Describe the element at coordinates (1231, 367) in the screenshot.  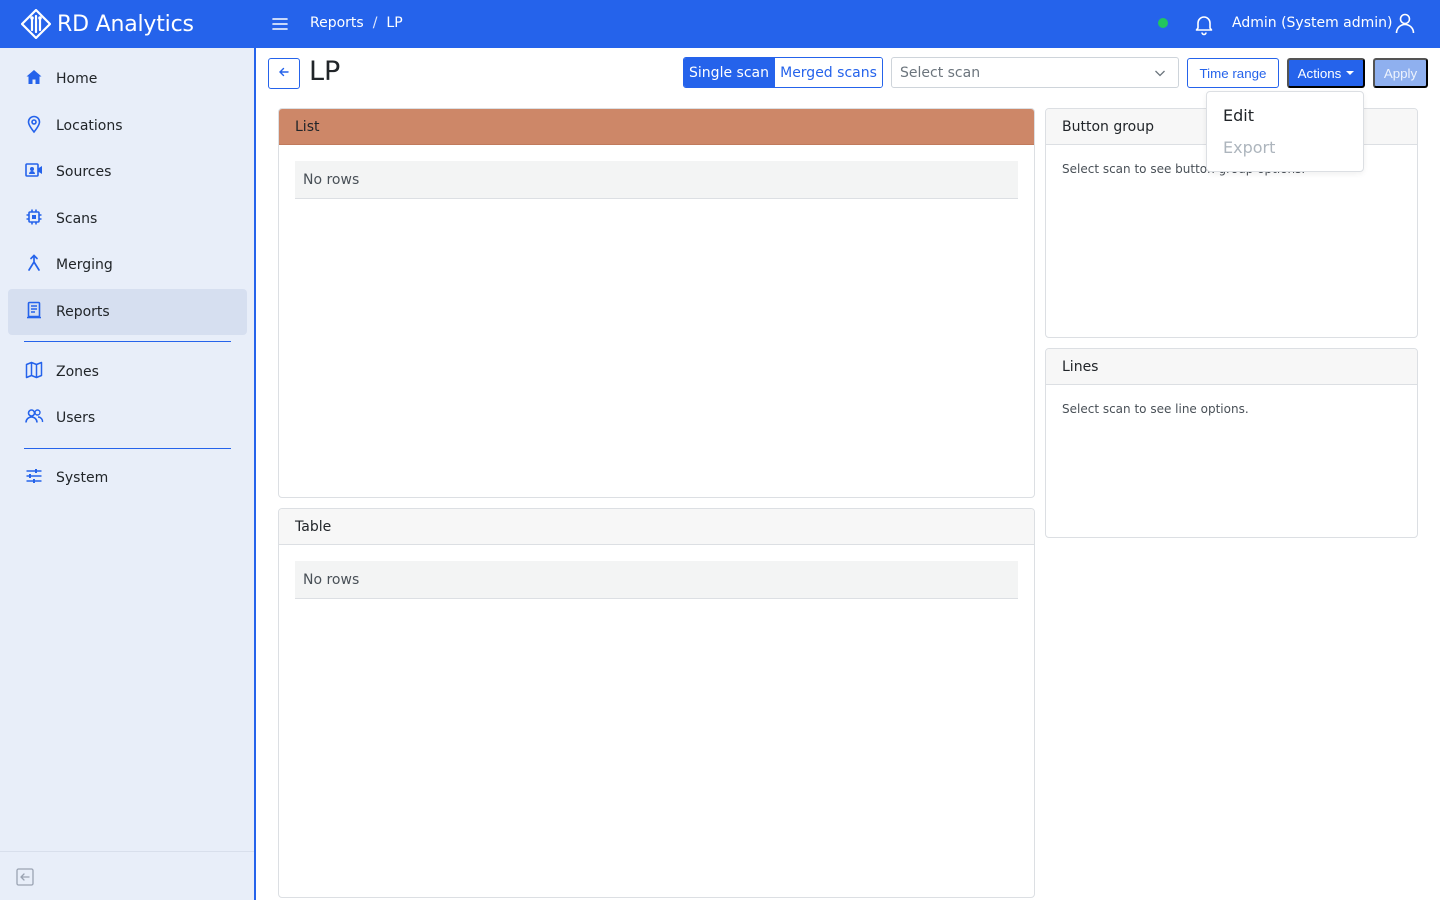
I see `lines-card-header: Lines` at that location.